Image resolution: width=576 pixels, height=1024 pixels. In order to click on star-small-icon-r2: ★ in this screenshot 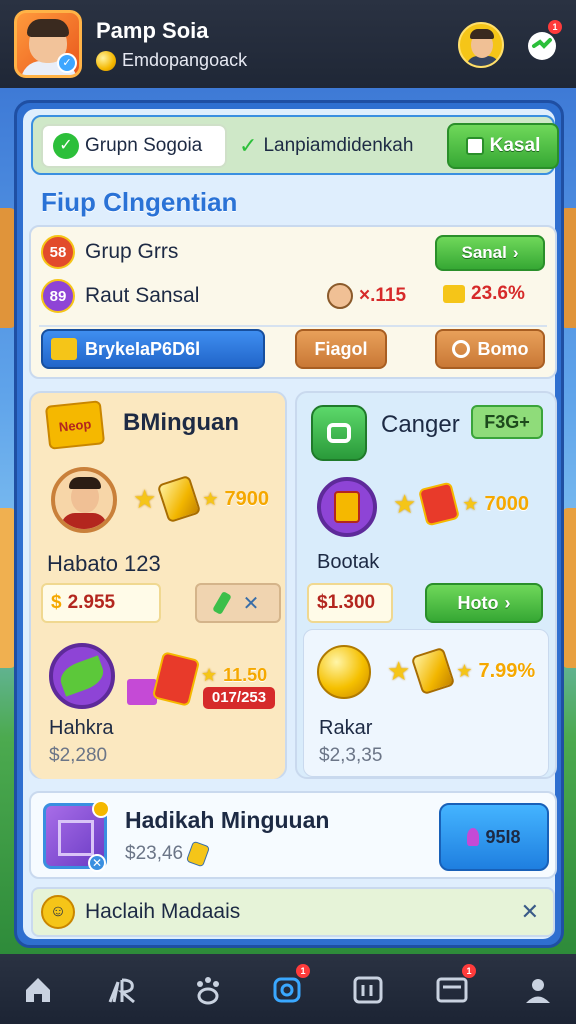, I will do `click(464, 670)`.